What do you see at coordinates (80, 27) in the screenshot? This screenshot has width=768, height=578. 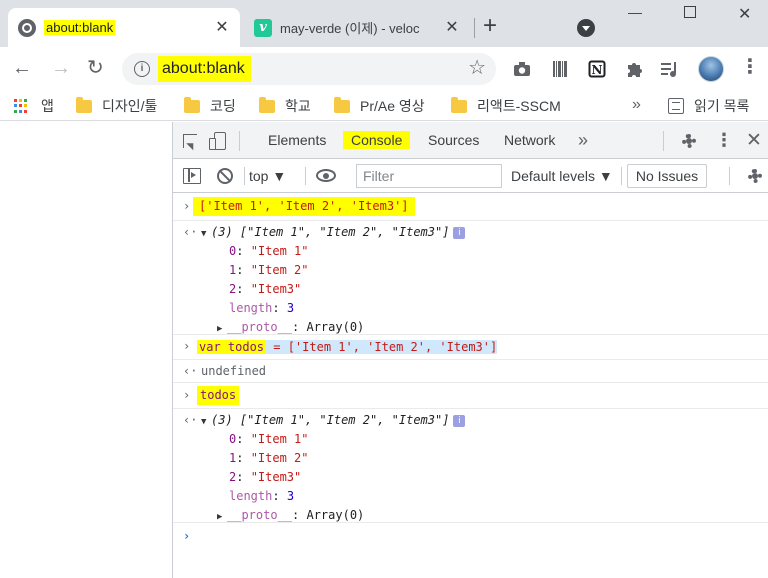 I see `tab-title: about:blank` at bounding box center [80, 27].